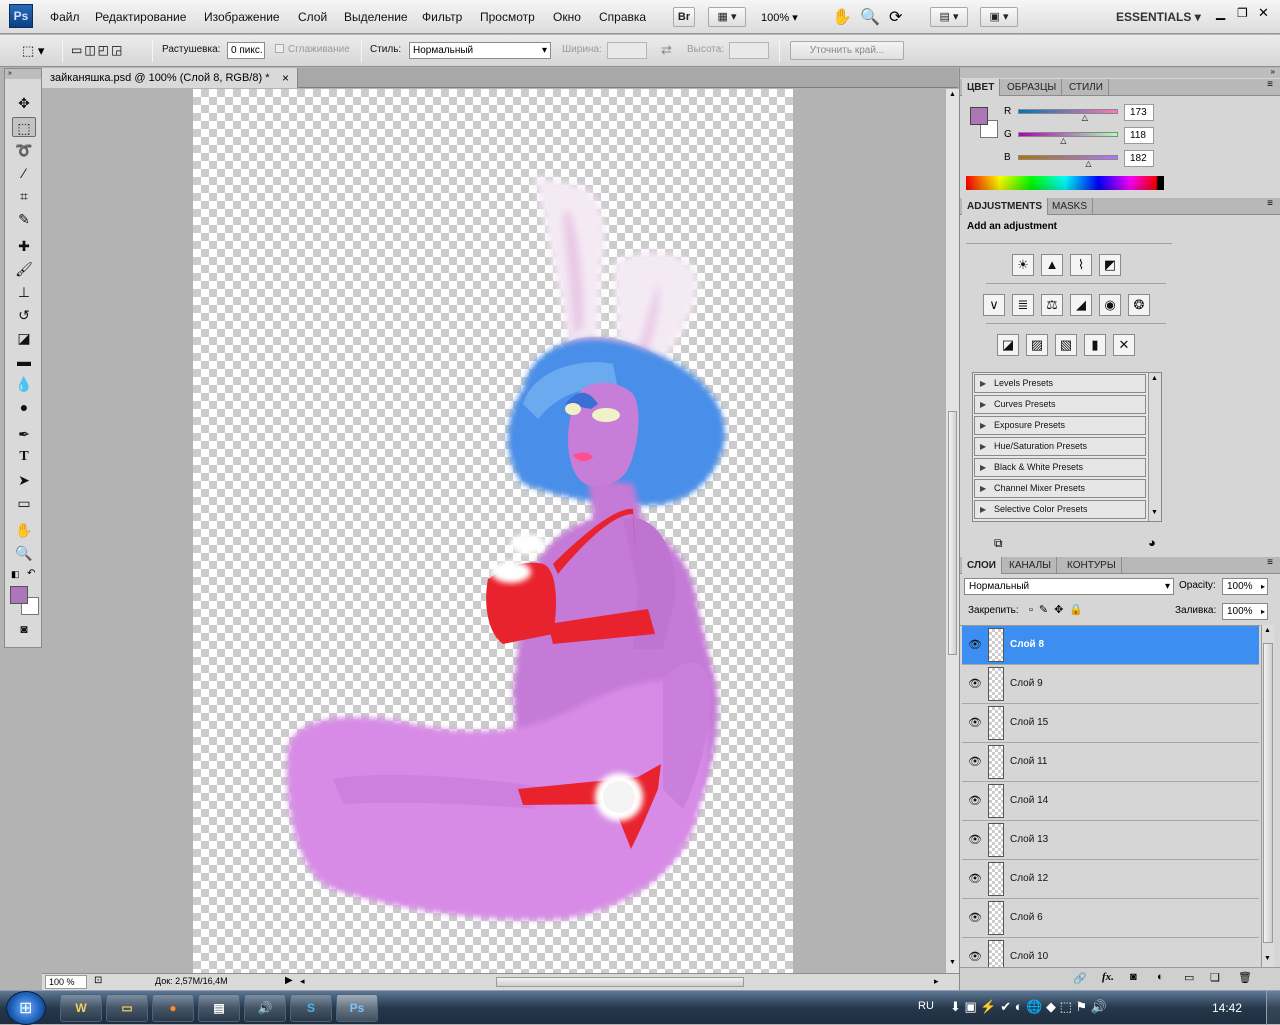 The height and width of the screenshot is (1025, 1280). Describe the element at coordinates (376, 17) in the screenshot. I see `menu-select: Выделение` at that location.